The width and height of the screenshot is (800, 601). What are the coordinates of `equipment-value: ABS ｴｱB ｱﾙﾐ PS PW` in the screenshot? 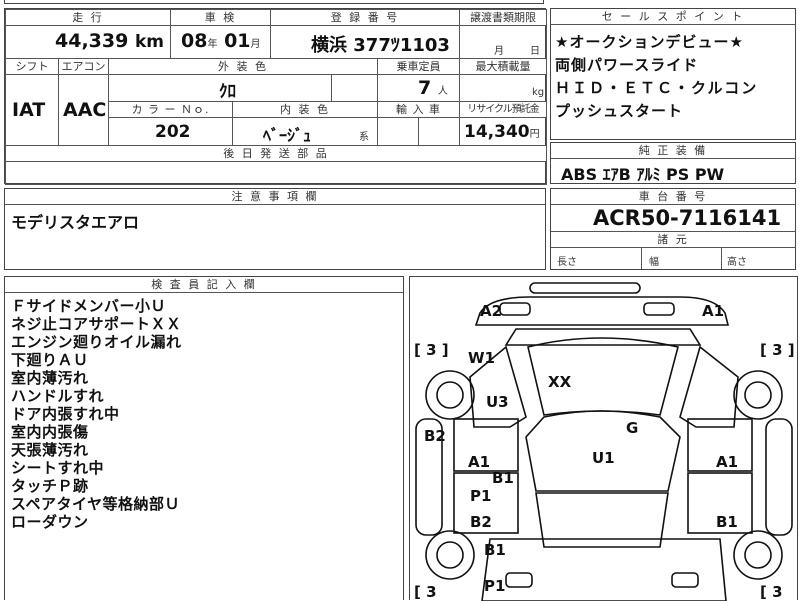 It's located at (643, 174).